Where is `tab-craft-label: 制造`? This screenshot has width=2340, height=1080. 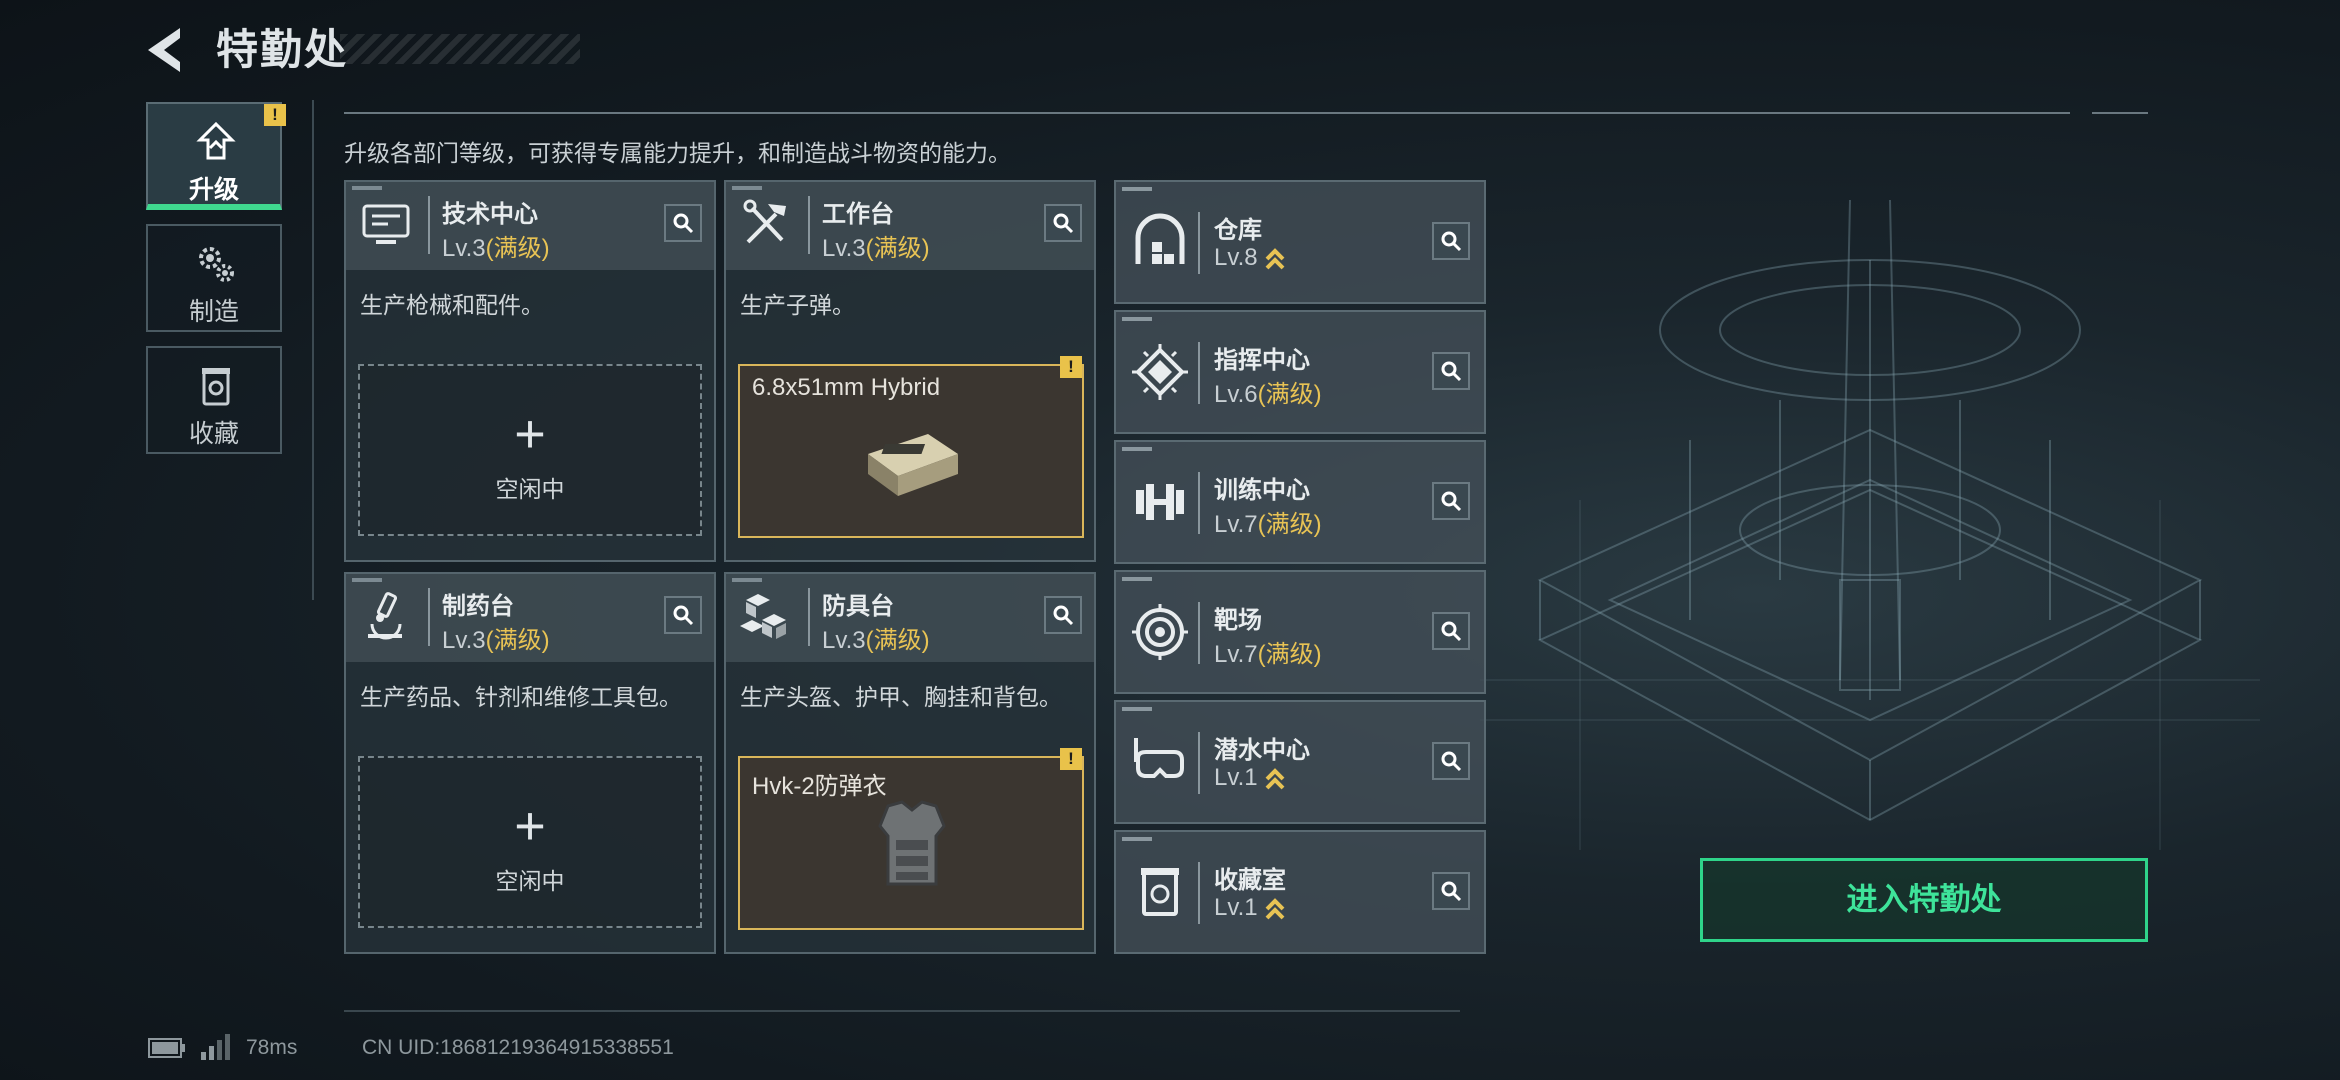 tab-craft-label: 制造 is located at coordinates (213, 312).